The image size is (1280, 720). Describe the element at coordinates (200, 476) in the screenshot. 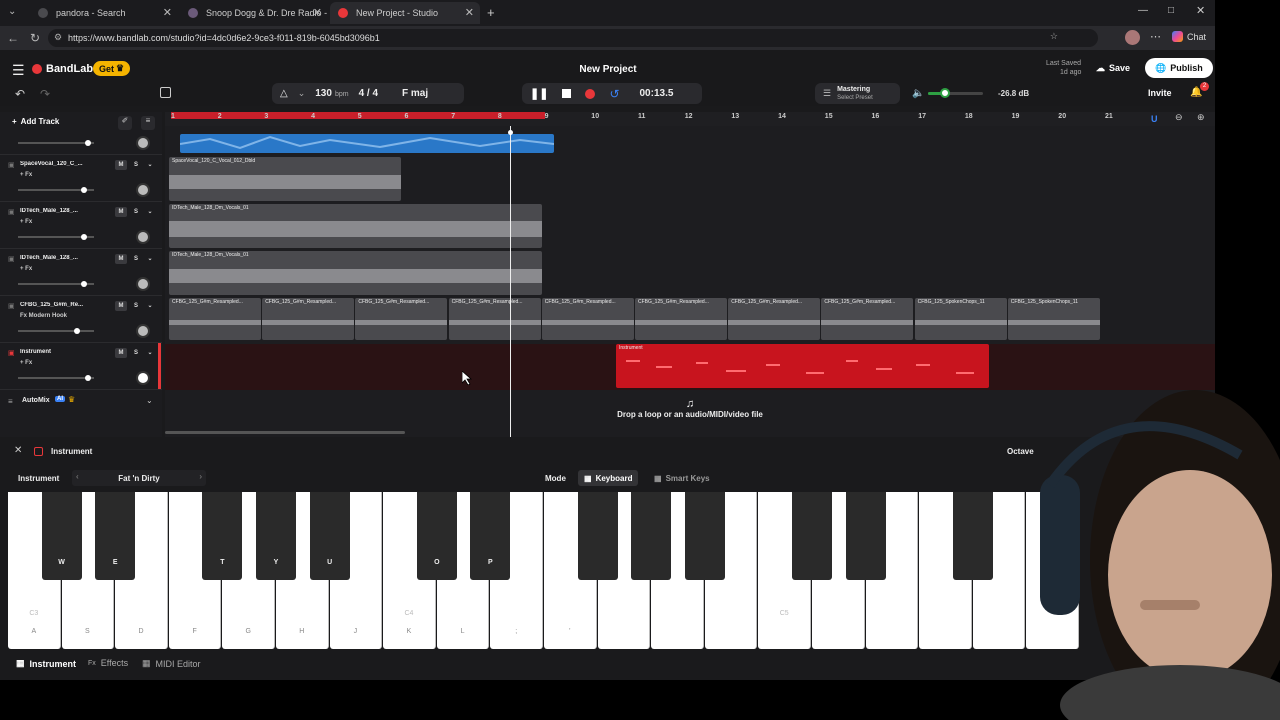

I see `next-preset-icon: ›` at that location.